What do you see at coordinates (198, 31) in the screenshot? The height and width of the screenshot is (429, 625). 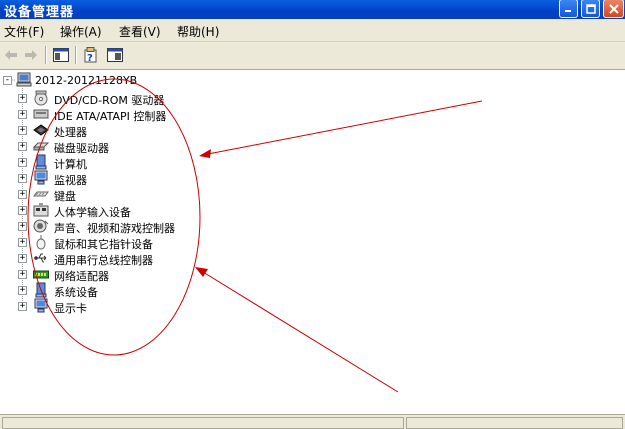 I see `menu-help: 帮助(H)` at bounding box center [198, 31].